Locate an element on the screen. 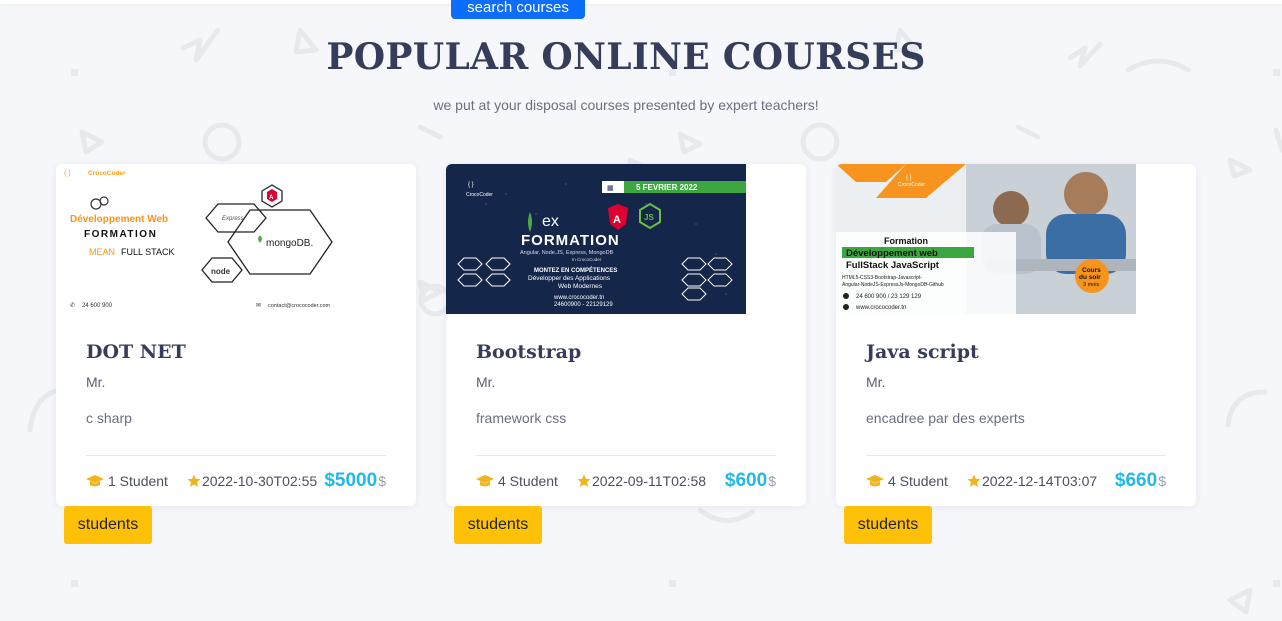 The width and height of the screenshot is (1282, 621). svg-text: In CrocoCoder is located at coordinates (587, 259).